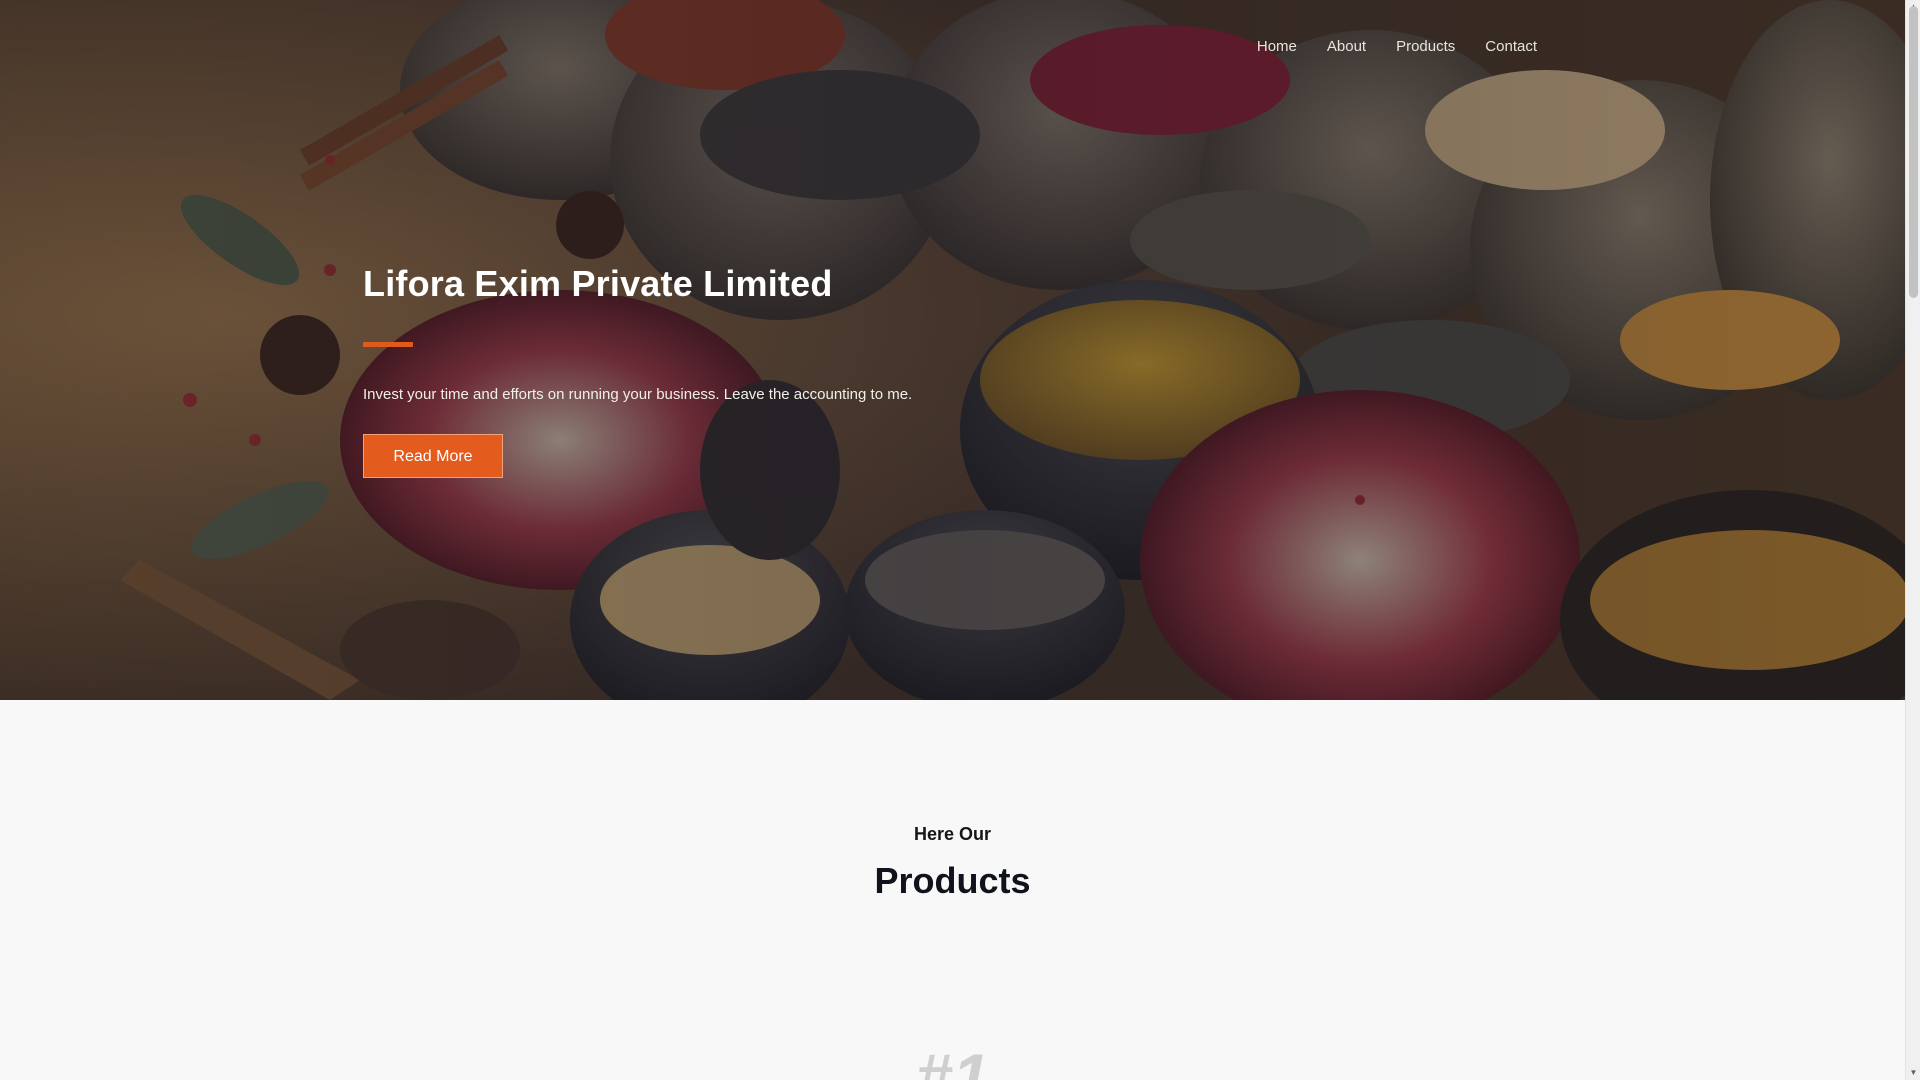  I want to click on main-nav: Home About Products Contact, so click(1397, 46).